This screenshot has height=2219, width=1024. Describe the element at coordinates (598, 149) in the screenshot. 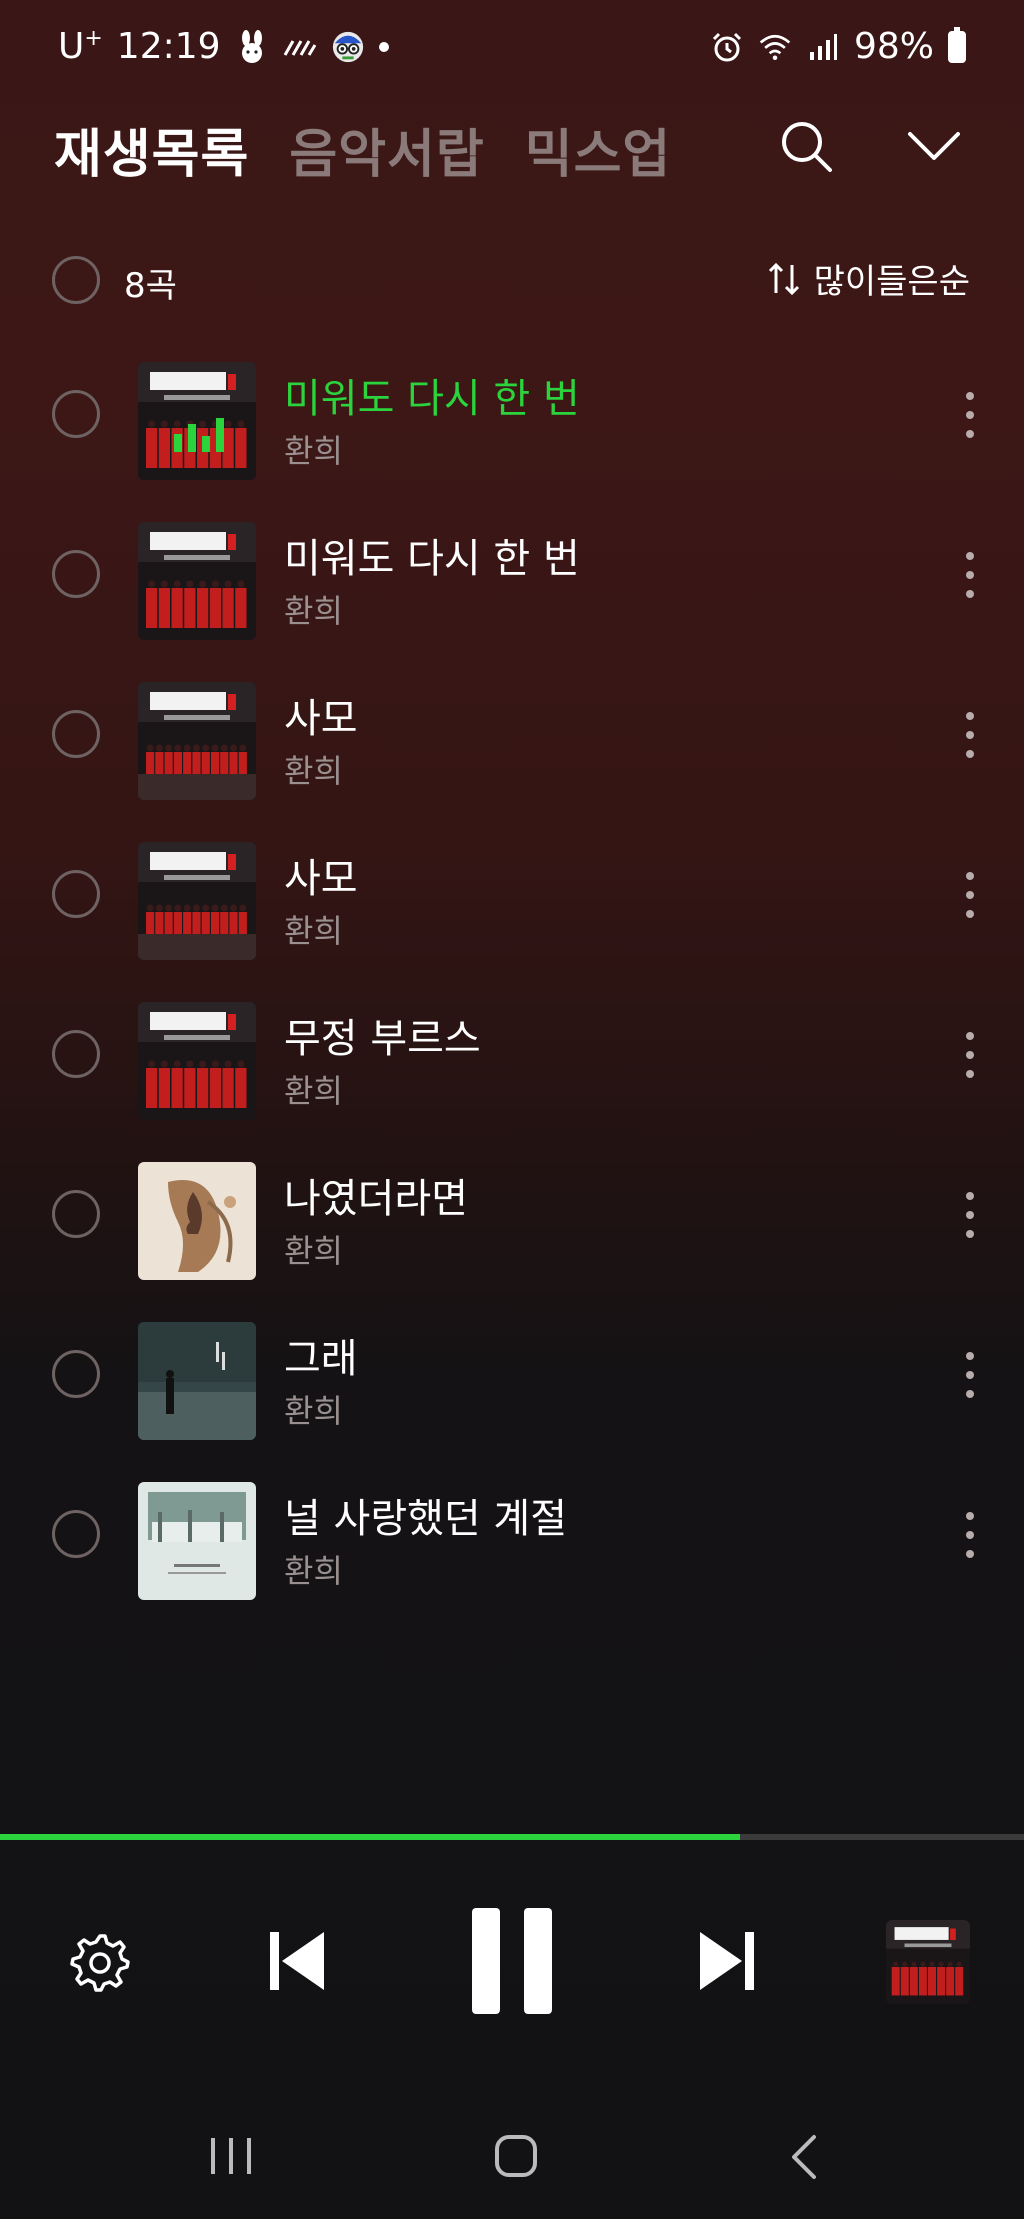

I see `tab-mixup: 믹스업` at that location.